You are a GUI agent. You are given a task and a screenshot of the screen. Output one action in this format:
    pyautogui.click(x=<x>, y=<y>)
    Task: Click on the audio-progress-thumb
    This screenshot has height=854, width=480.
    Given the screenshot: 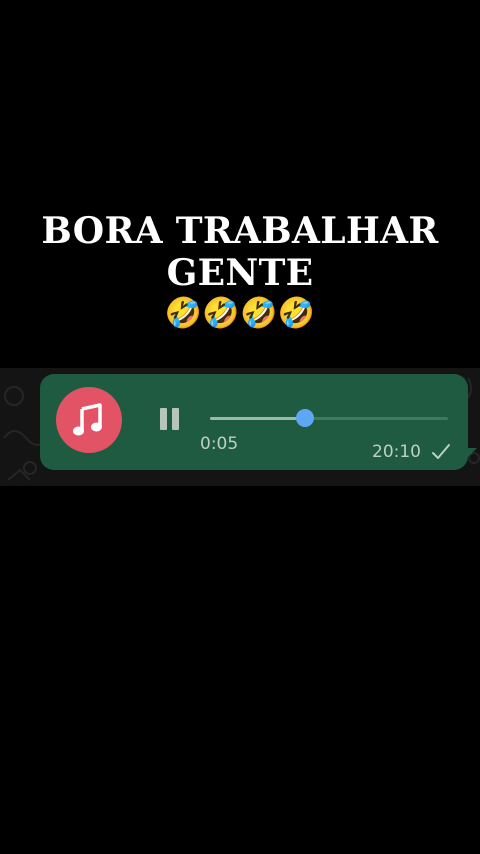 What is the action you would take?
    pyautogui.click(x=305, y=418)
    